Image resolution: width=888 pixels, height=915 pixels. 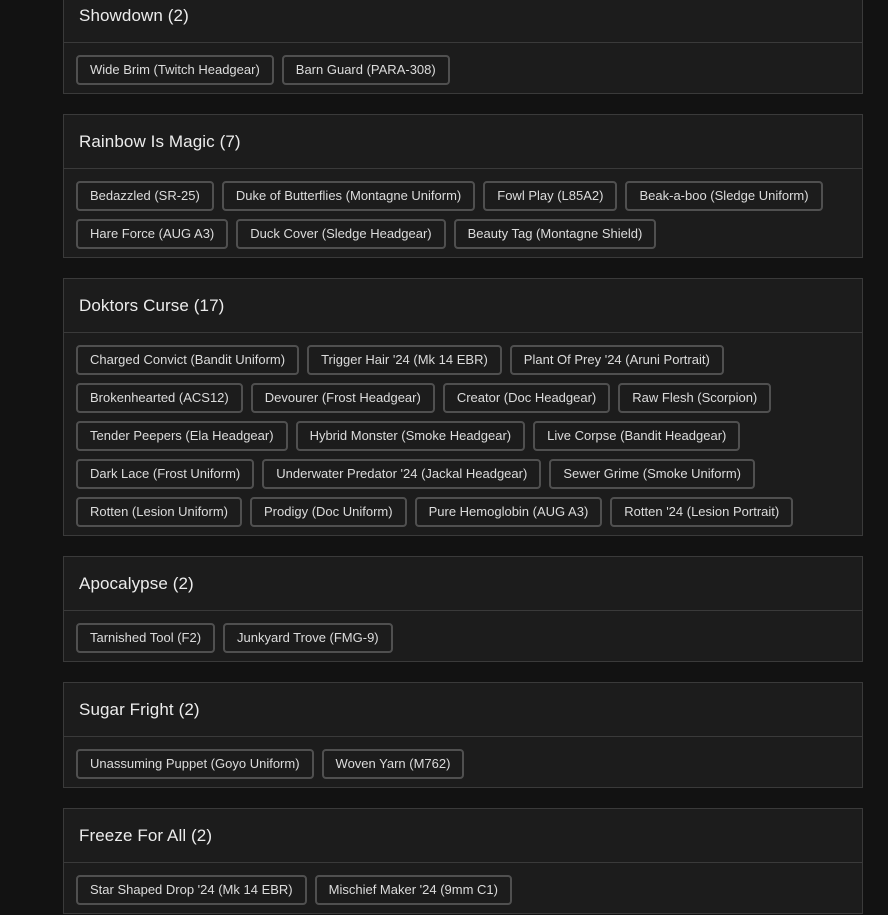 What do you see at coordinates (508, 512) in the screenshot?
I see `item-chip: Pure Hemoglobin (AUG A3)` at bounding box center [508, 512].